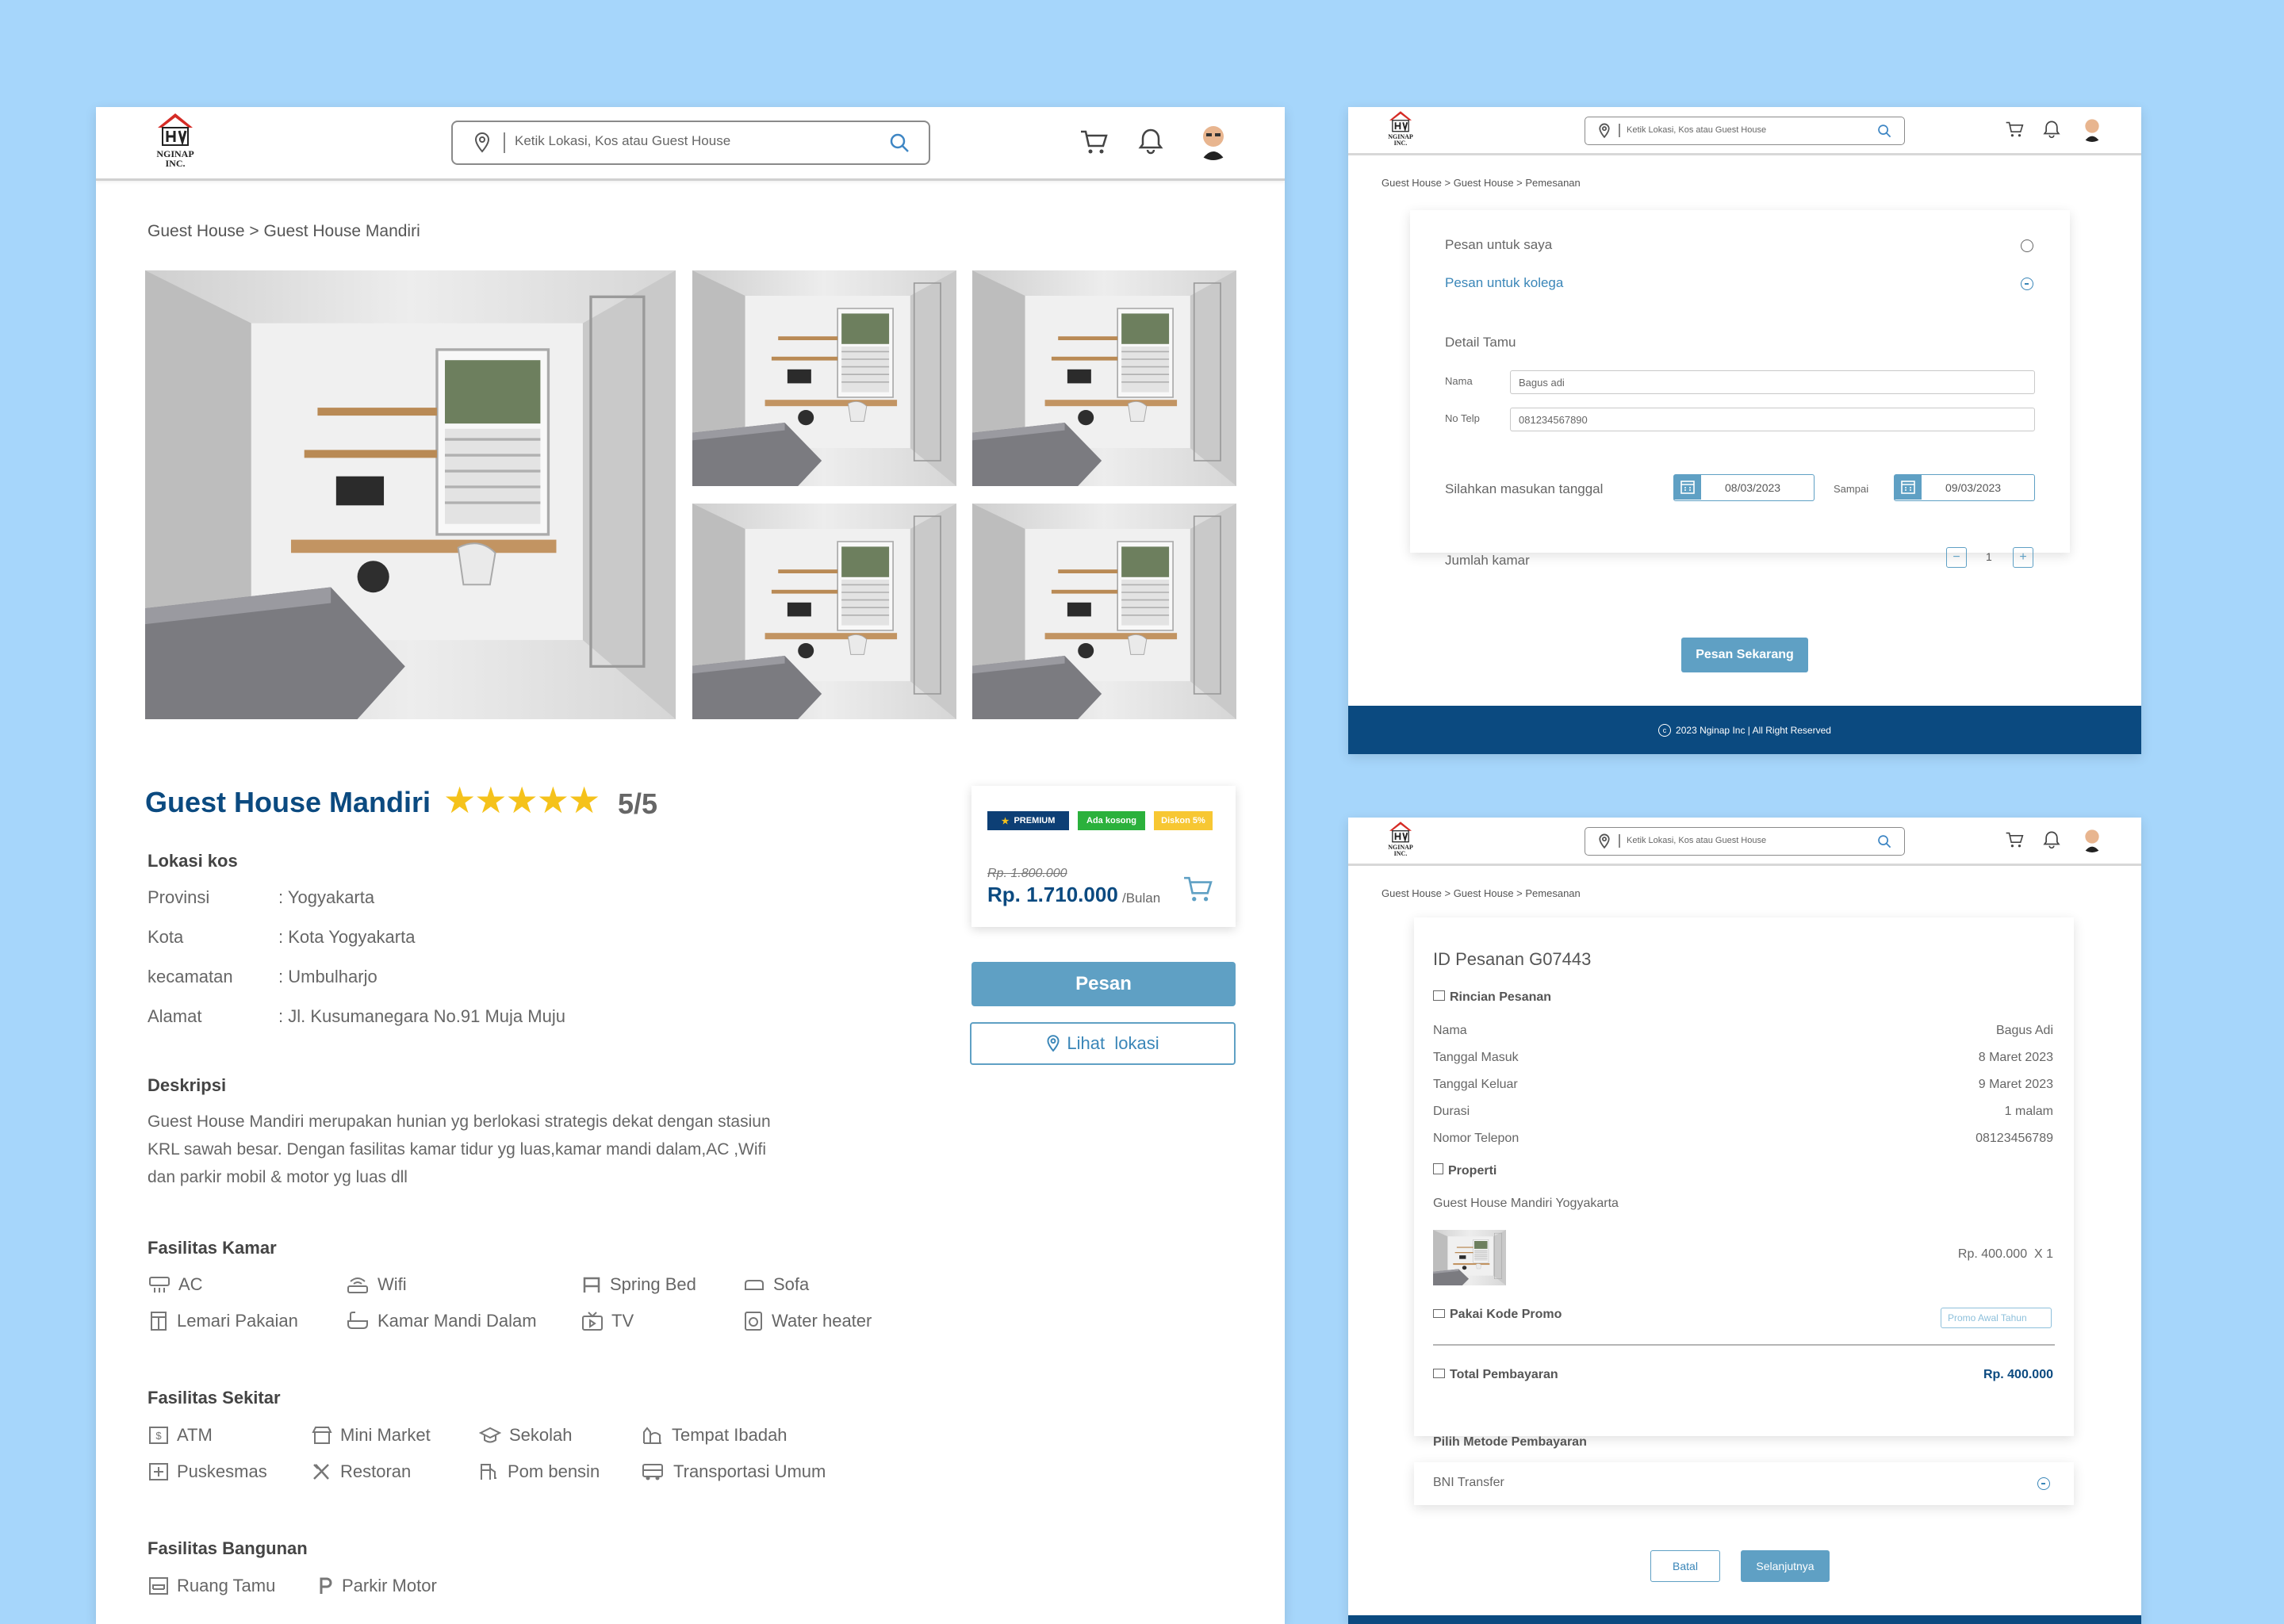 The image size is (2284, 1624). What do you see at coordinates (1053, 1043) in the screenshot?
I see `location-pin-icon` at bounding box center [1053, 1043].